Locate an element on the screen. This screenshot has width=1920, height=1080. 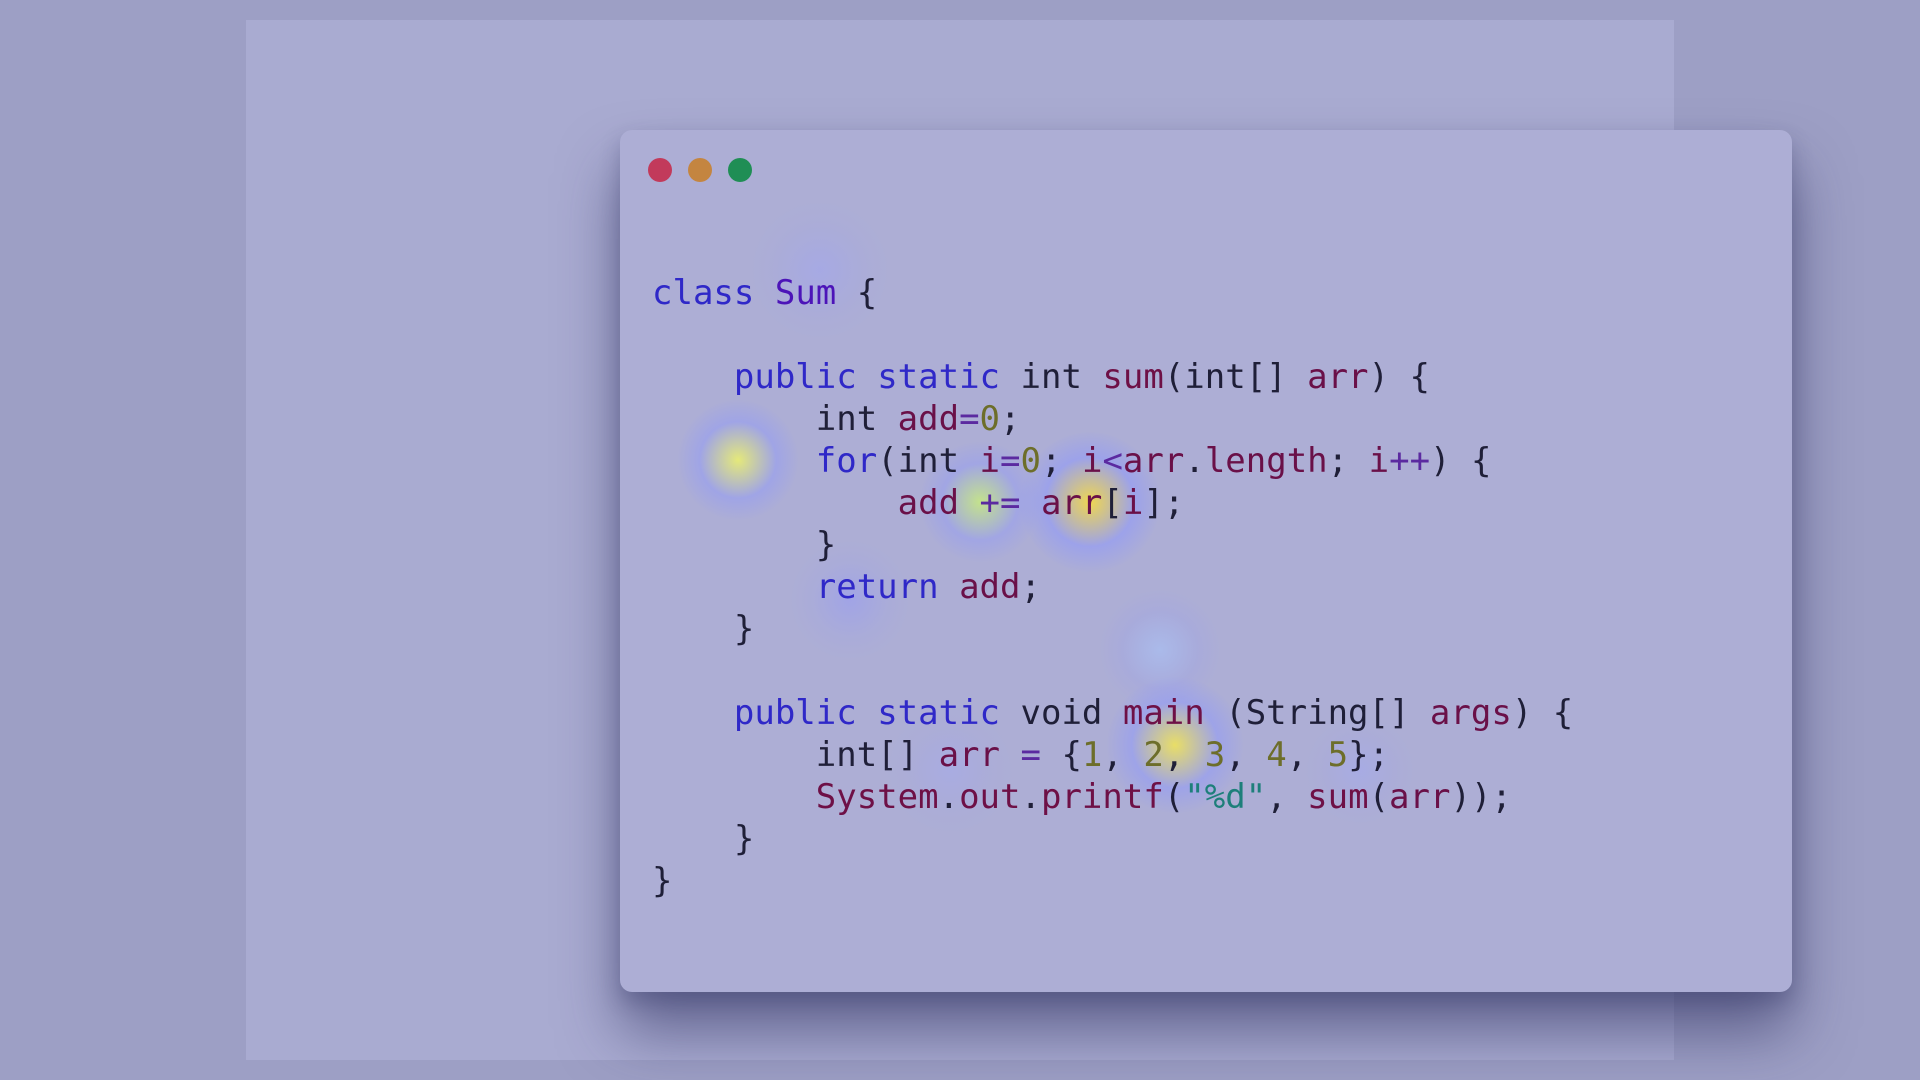
code-token: [ is located at coordinates (1112, 503).